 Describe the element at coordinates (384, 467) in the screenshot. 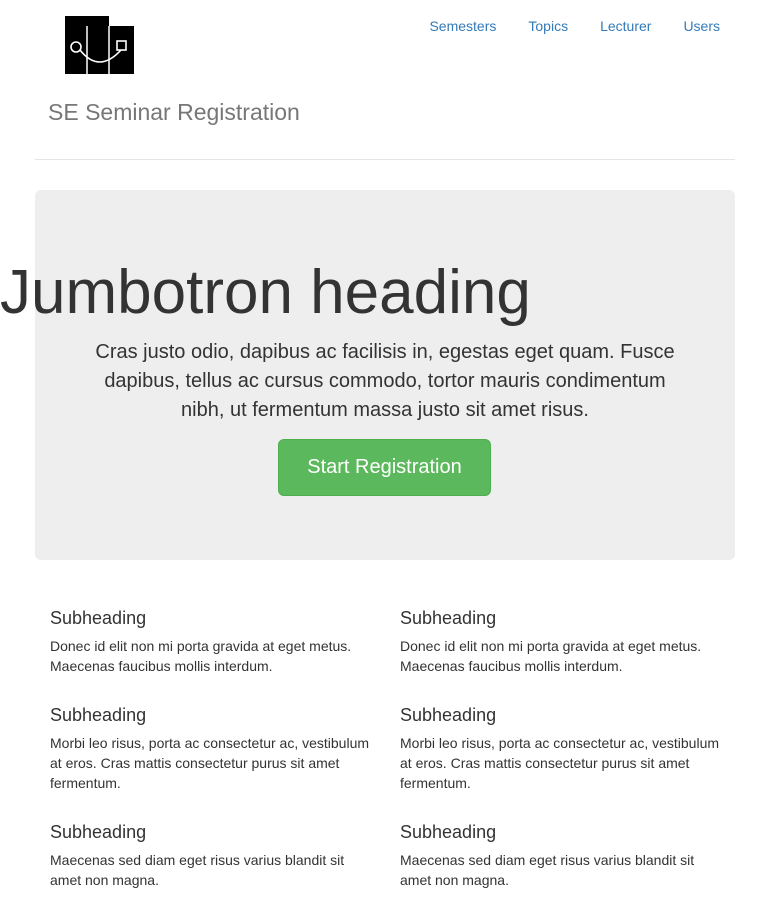

I see `start-registration-button: Start Registration` at that location.